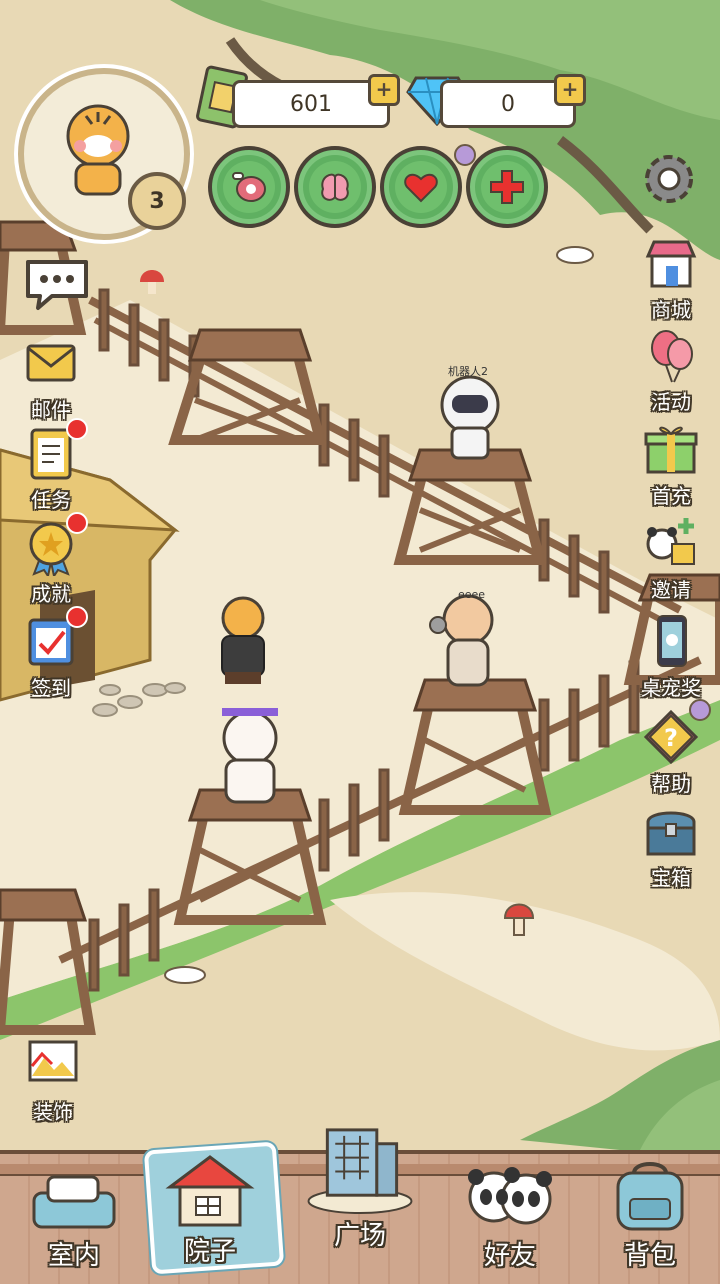 This screenshot has width=720, height=1284. What do you see at coordinates (650, 1196) in the screenshot?
I see `backpack-icon` at bounding box center [650, 1196].